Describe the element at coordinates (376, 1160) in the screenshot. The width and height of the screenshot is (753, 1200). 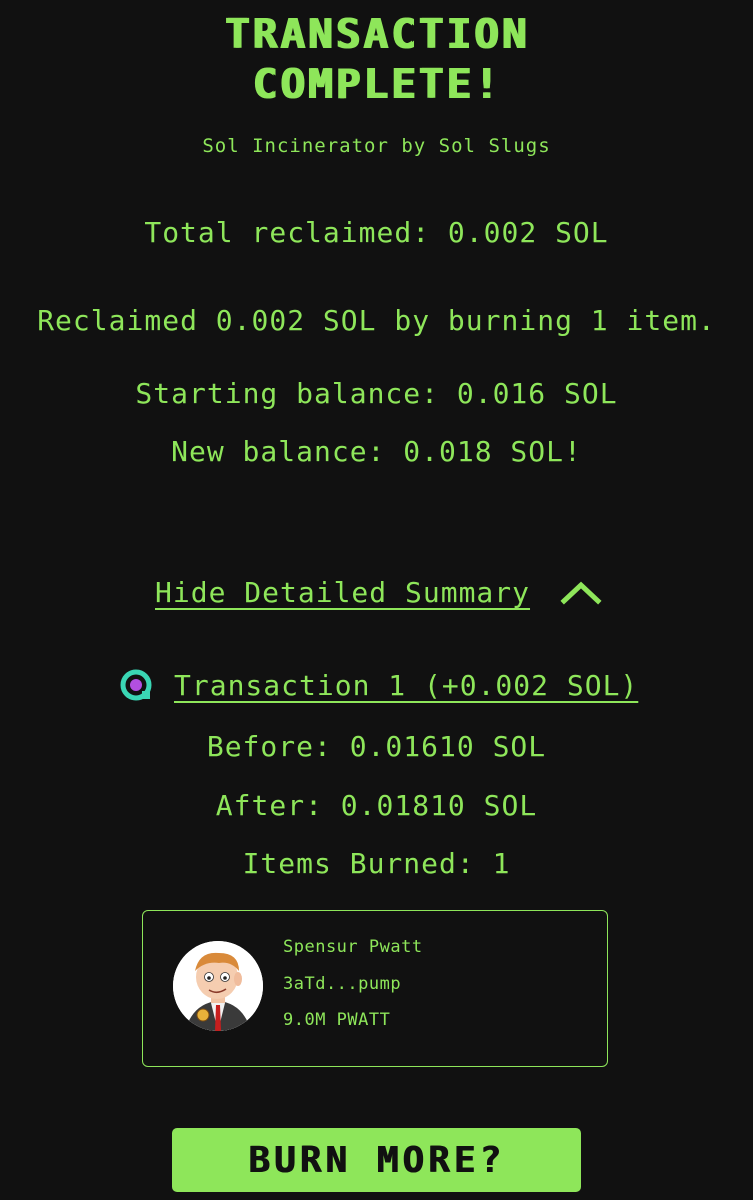
I see `burn-more-button: BURN MORE?` at that location.